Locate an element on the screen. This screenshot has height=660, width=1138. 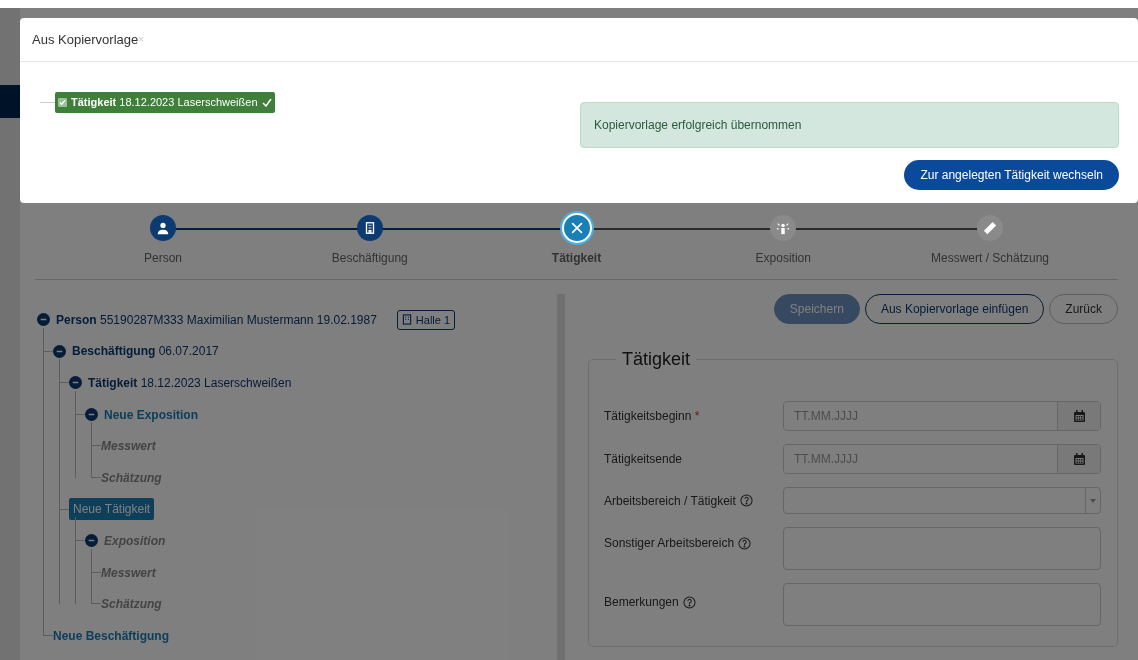
field-label: Tätigkeitsende is located at coordinates (643, 459).